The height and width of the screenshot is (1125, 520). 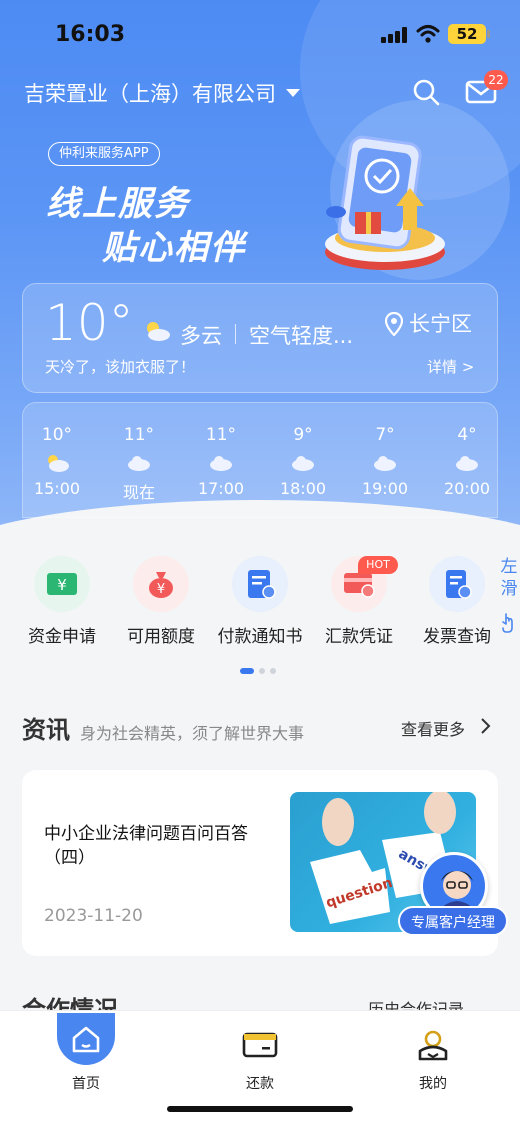 What do you see at coordinates (262, 584) in the screenshot?
I see `payment-notice-icon` at bounding box center [262, 584].